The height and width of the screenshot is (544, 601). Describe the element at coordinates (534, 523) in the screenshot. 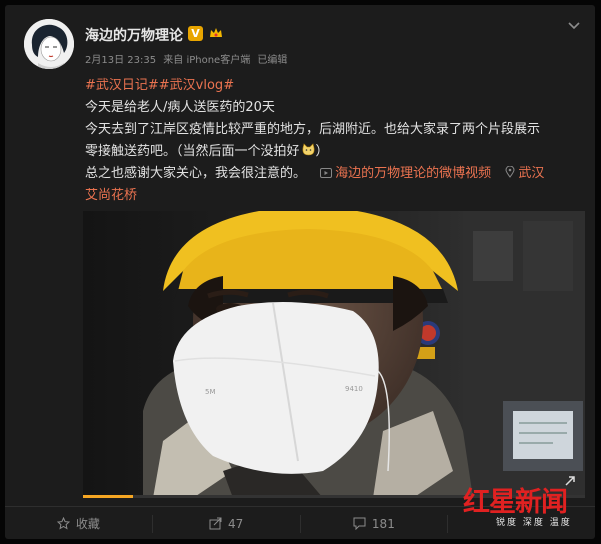

I see `watermark-slogan: 锐度 深度 温度` at that location.